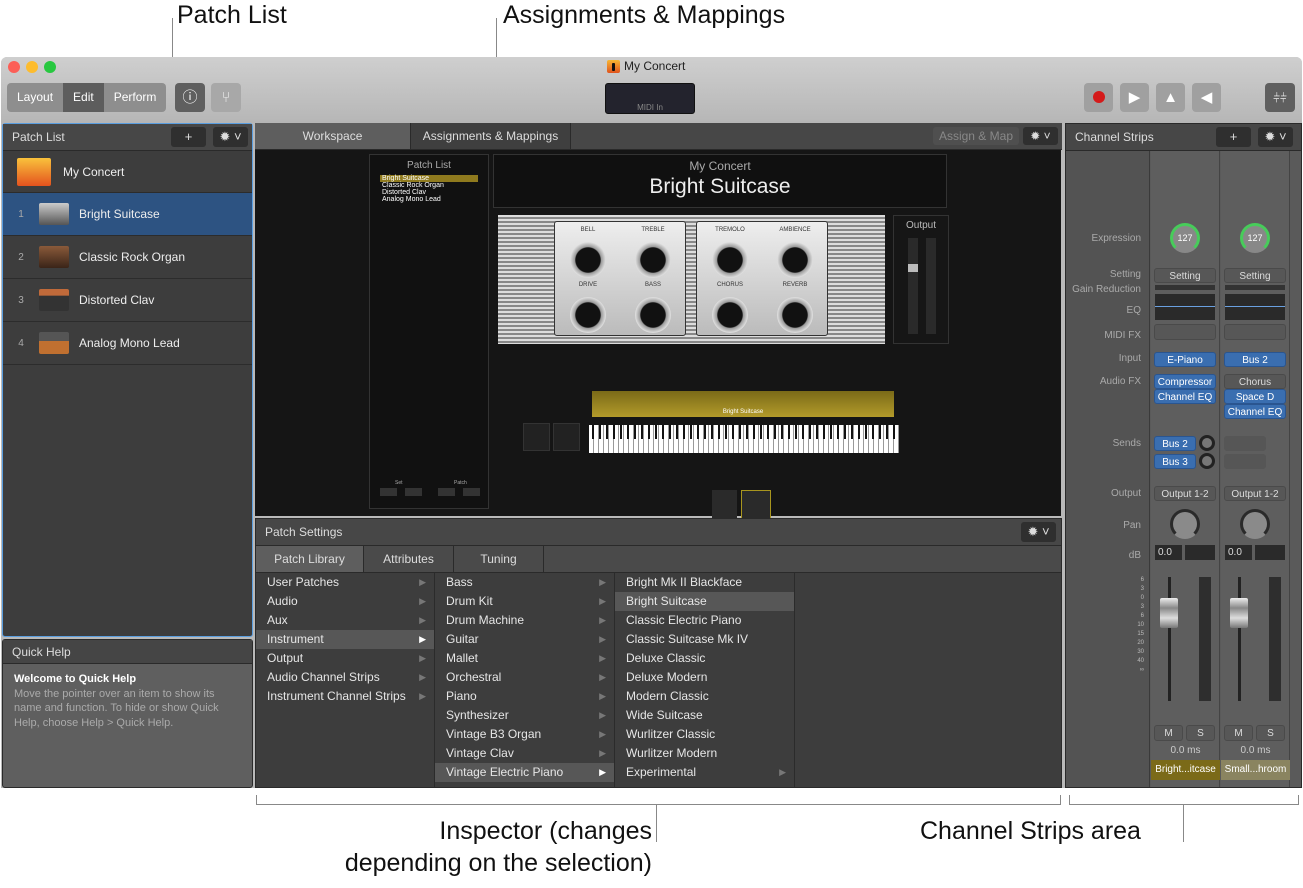  Describe the element at coordinates (310, 559) in the screenshot. I see `tab-patch-library: Patch Library` at that location.